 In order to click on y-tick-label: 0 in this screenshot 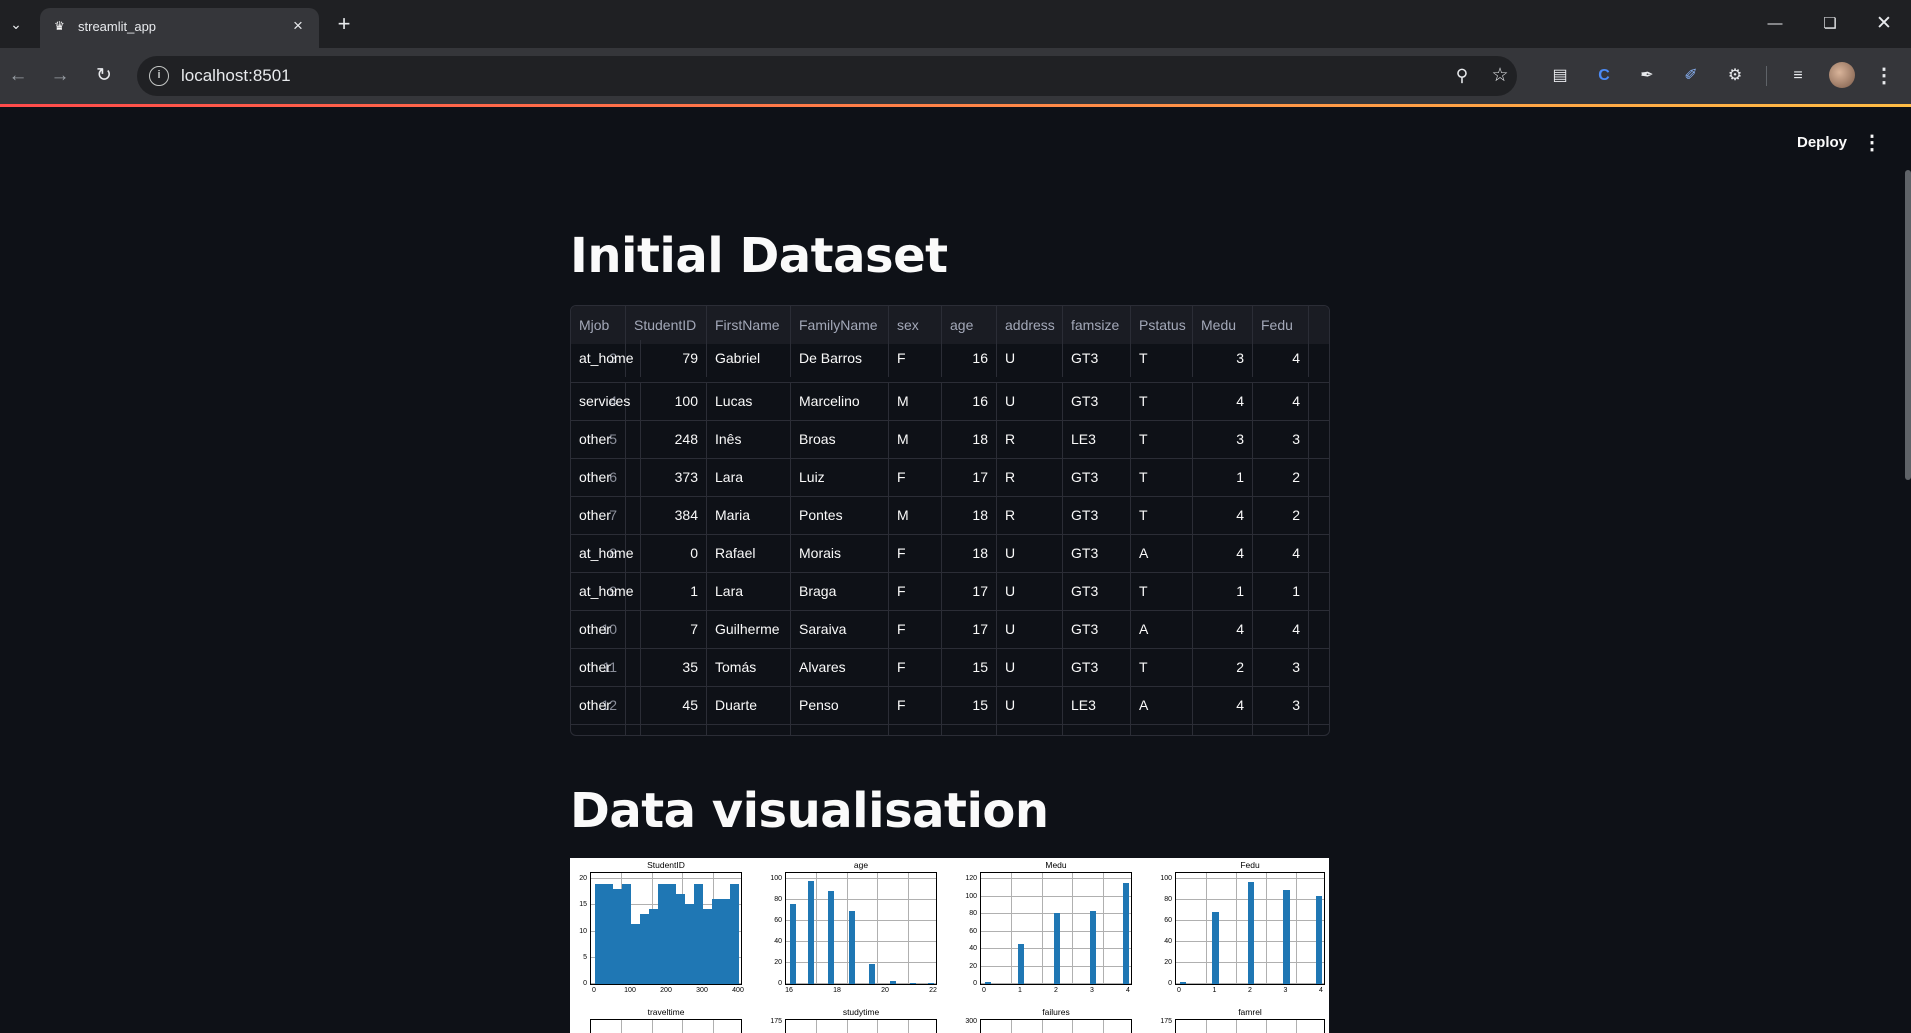, I will do `click(780, 983)`.